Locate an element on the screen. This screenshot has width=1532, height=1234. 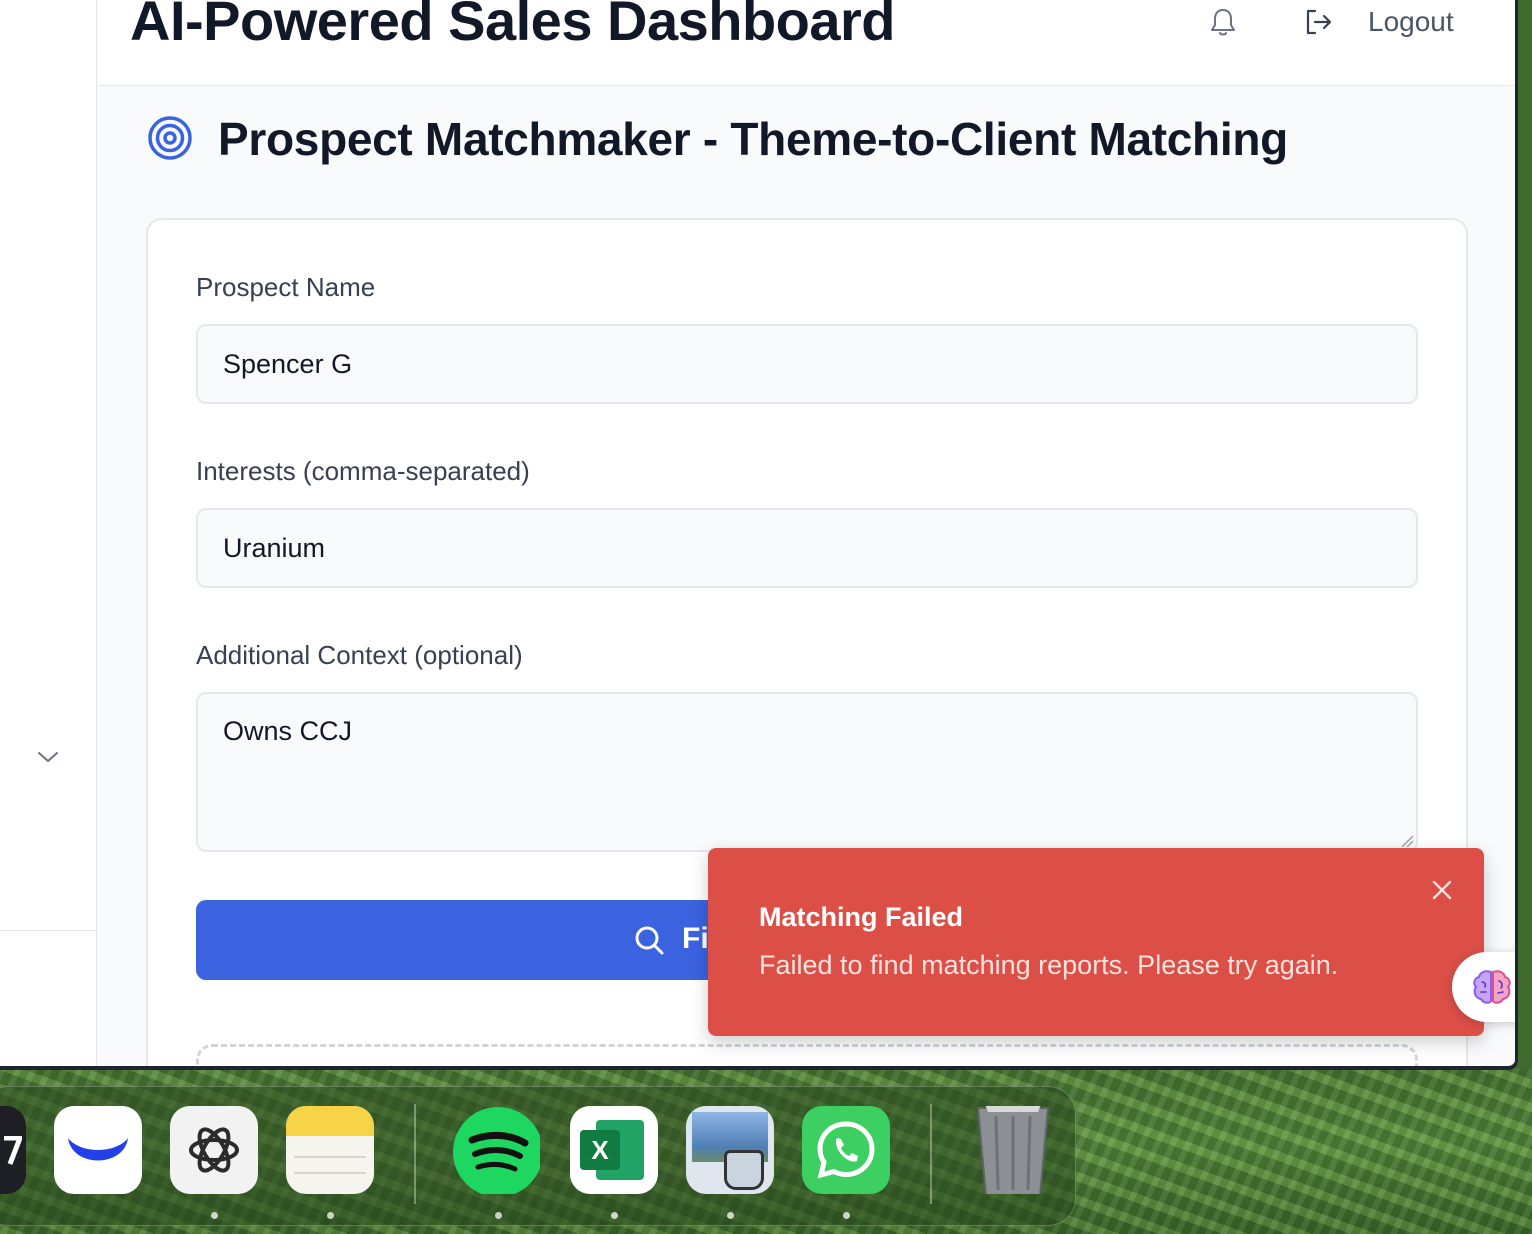
sidebar-divider is located at coordinates (48, 930).